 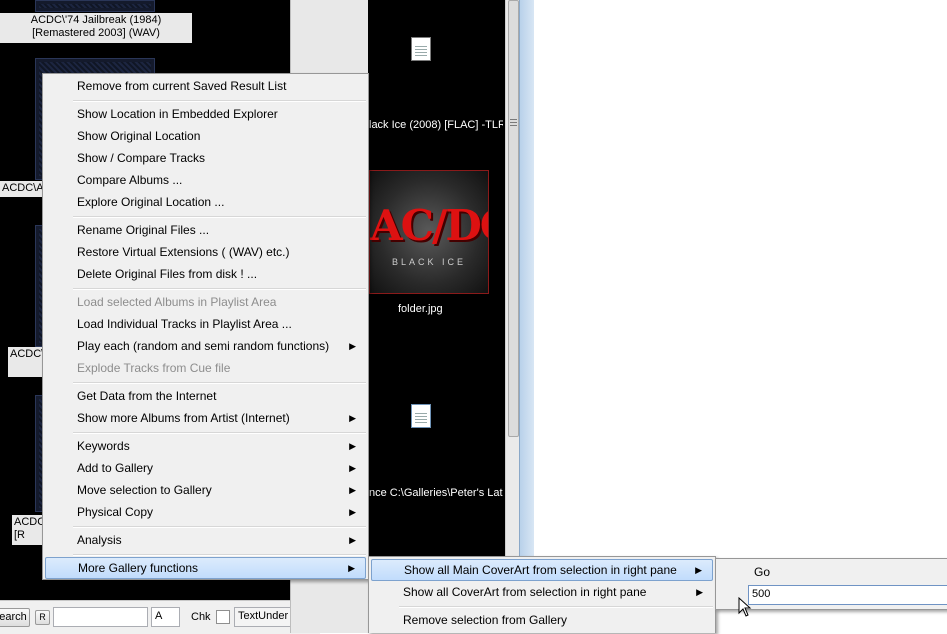 I want to click on chk-checkbox, so click(x=223, y=617).